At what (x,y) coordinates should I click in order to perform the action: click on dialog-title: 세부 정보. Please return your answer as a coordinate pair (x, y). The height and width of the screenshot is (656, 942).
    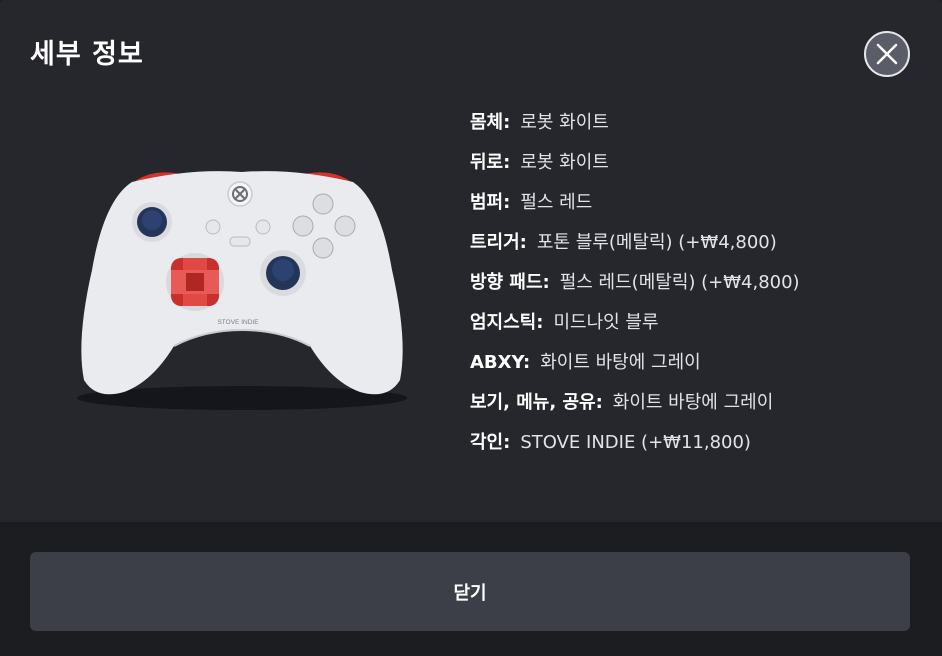
    Looking at the image, I should click on (87, 54).